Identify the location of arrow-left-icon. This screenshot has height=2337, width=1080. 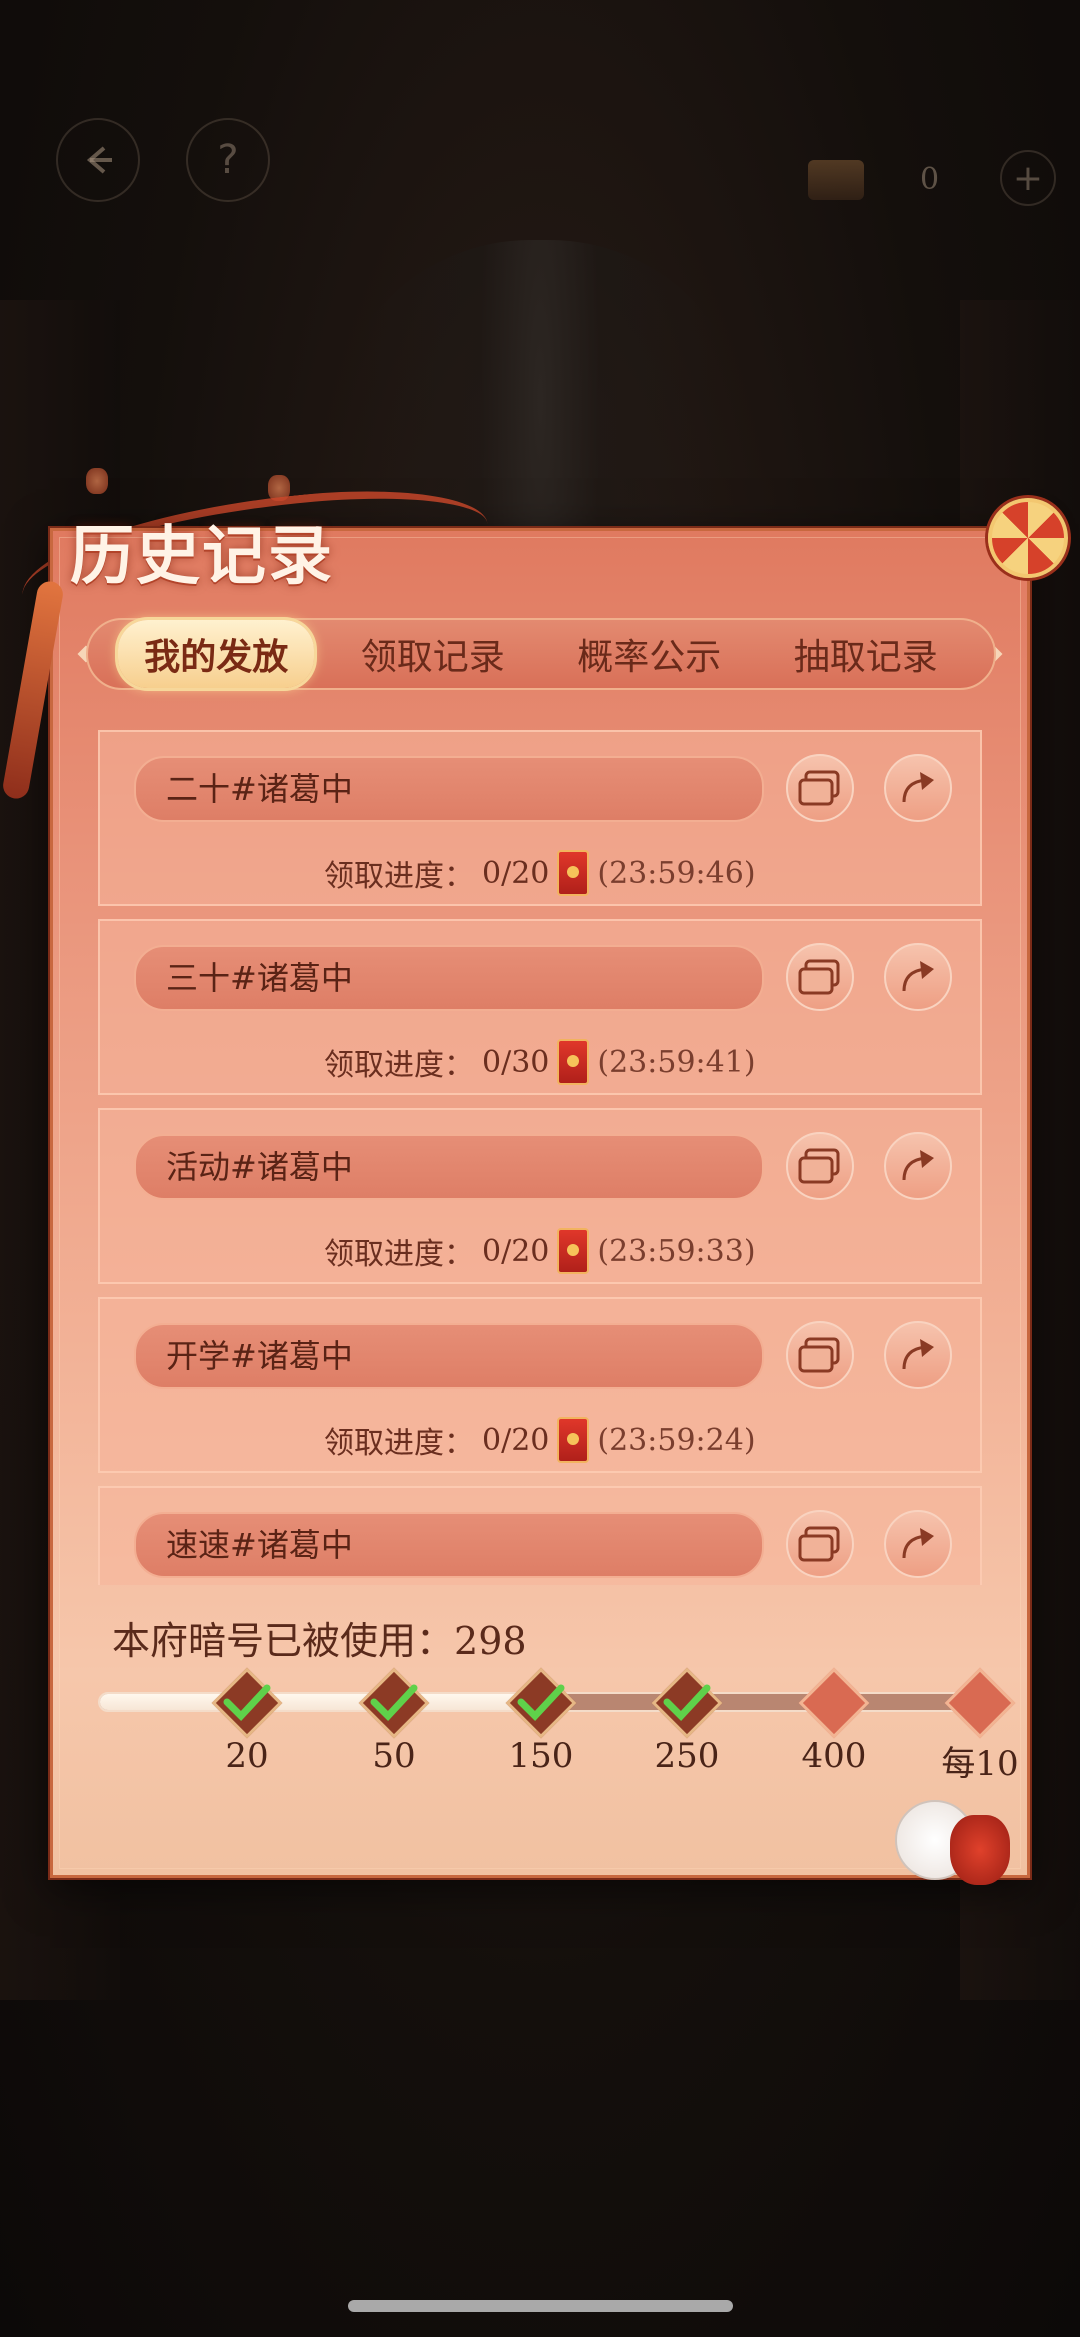
(99, 160).